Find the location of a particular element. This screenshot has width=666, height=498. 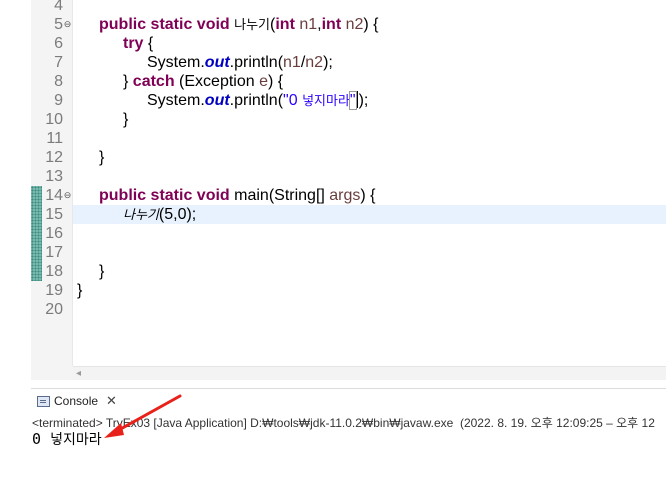

line-number: 14 is located at coordinates (54, 195).